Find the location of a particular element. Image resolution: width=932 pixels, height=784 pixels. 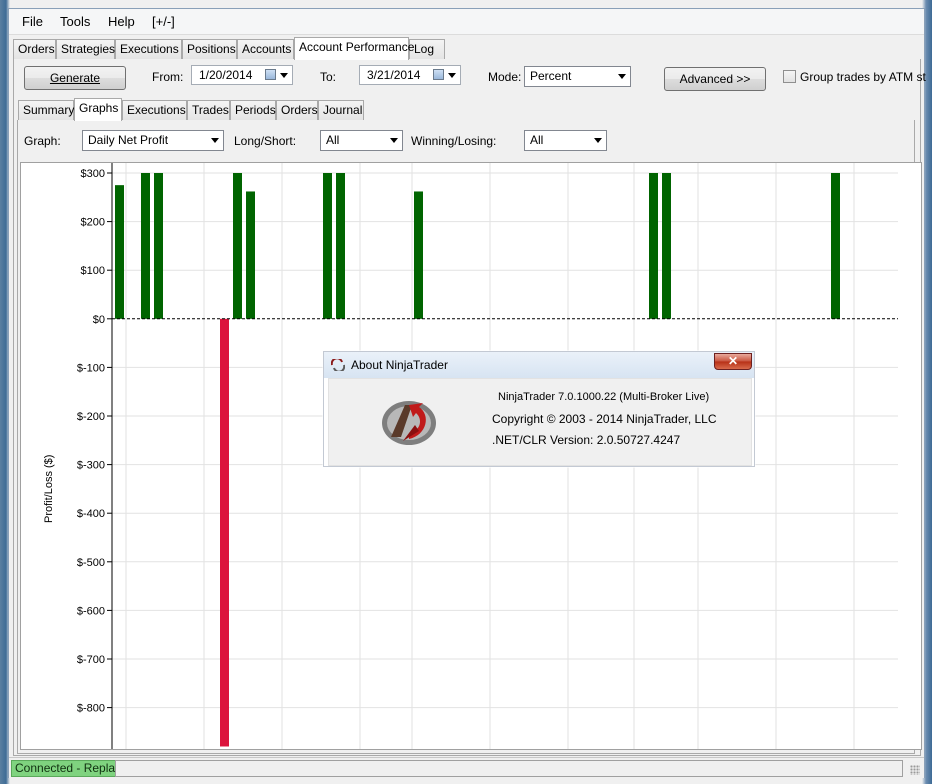

about-copyright: Copyright © 2003 - 2014 NinjaTrader, LLC is located at coordinates (604, 419).